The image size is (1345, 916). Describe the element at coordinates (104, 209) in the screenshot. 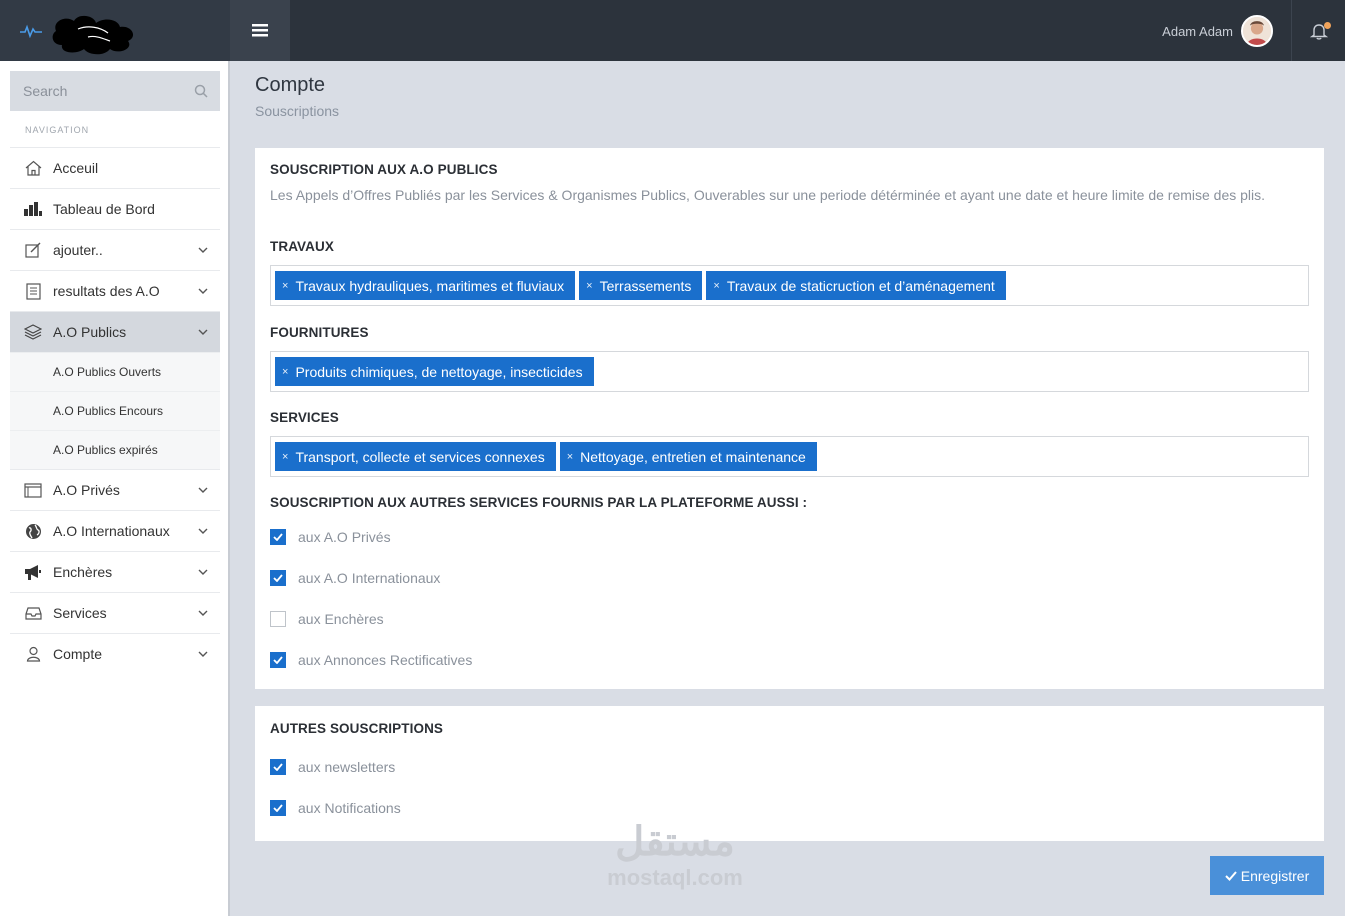

I see `sidebar-item-label: Tableau de Bord` at that location.